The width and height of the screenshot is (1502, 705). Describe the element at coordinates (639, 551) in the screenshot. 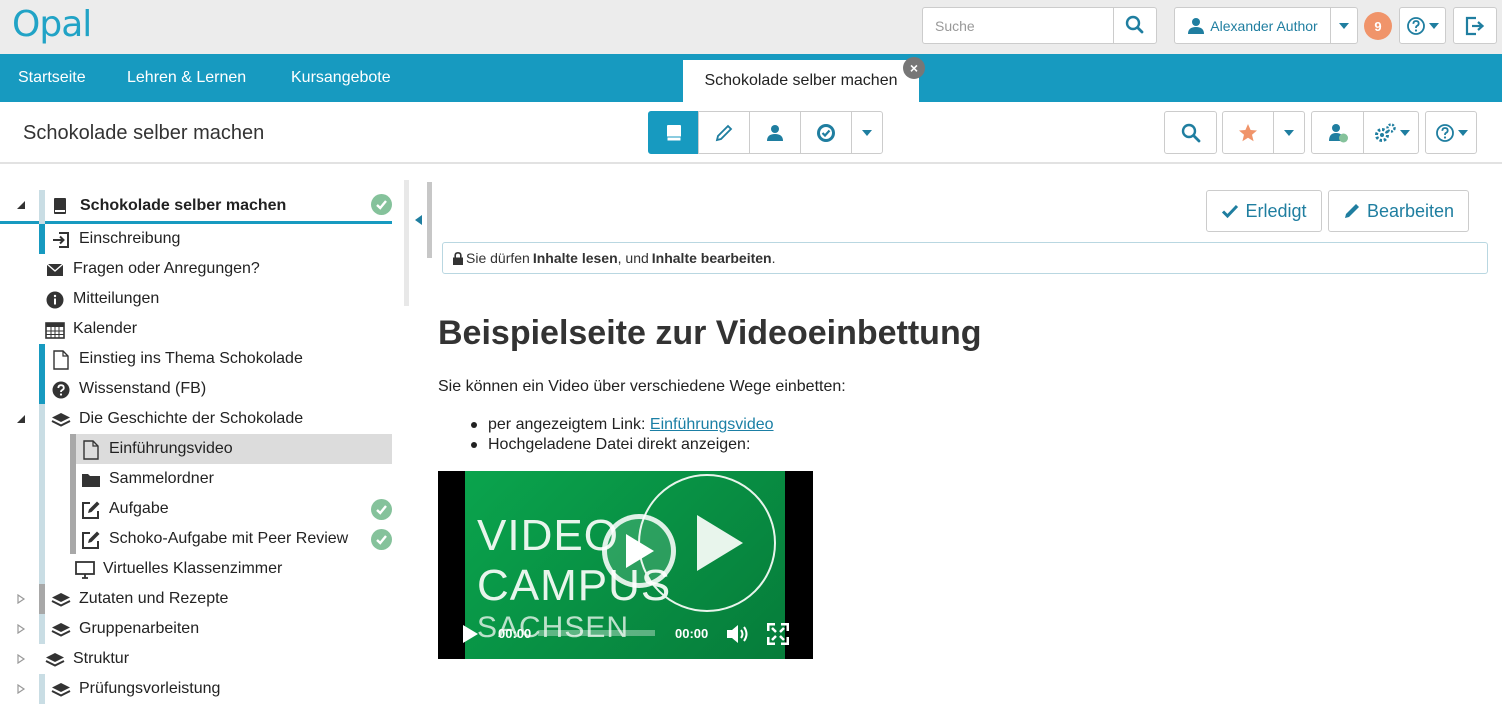

I see `play-overlay-button` at that location.